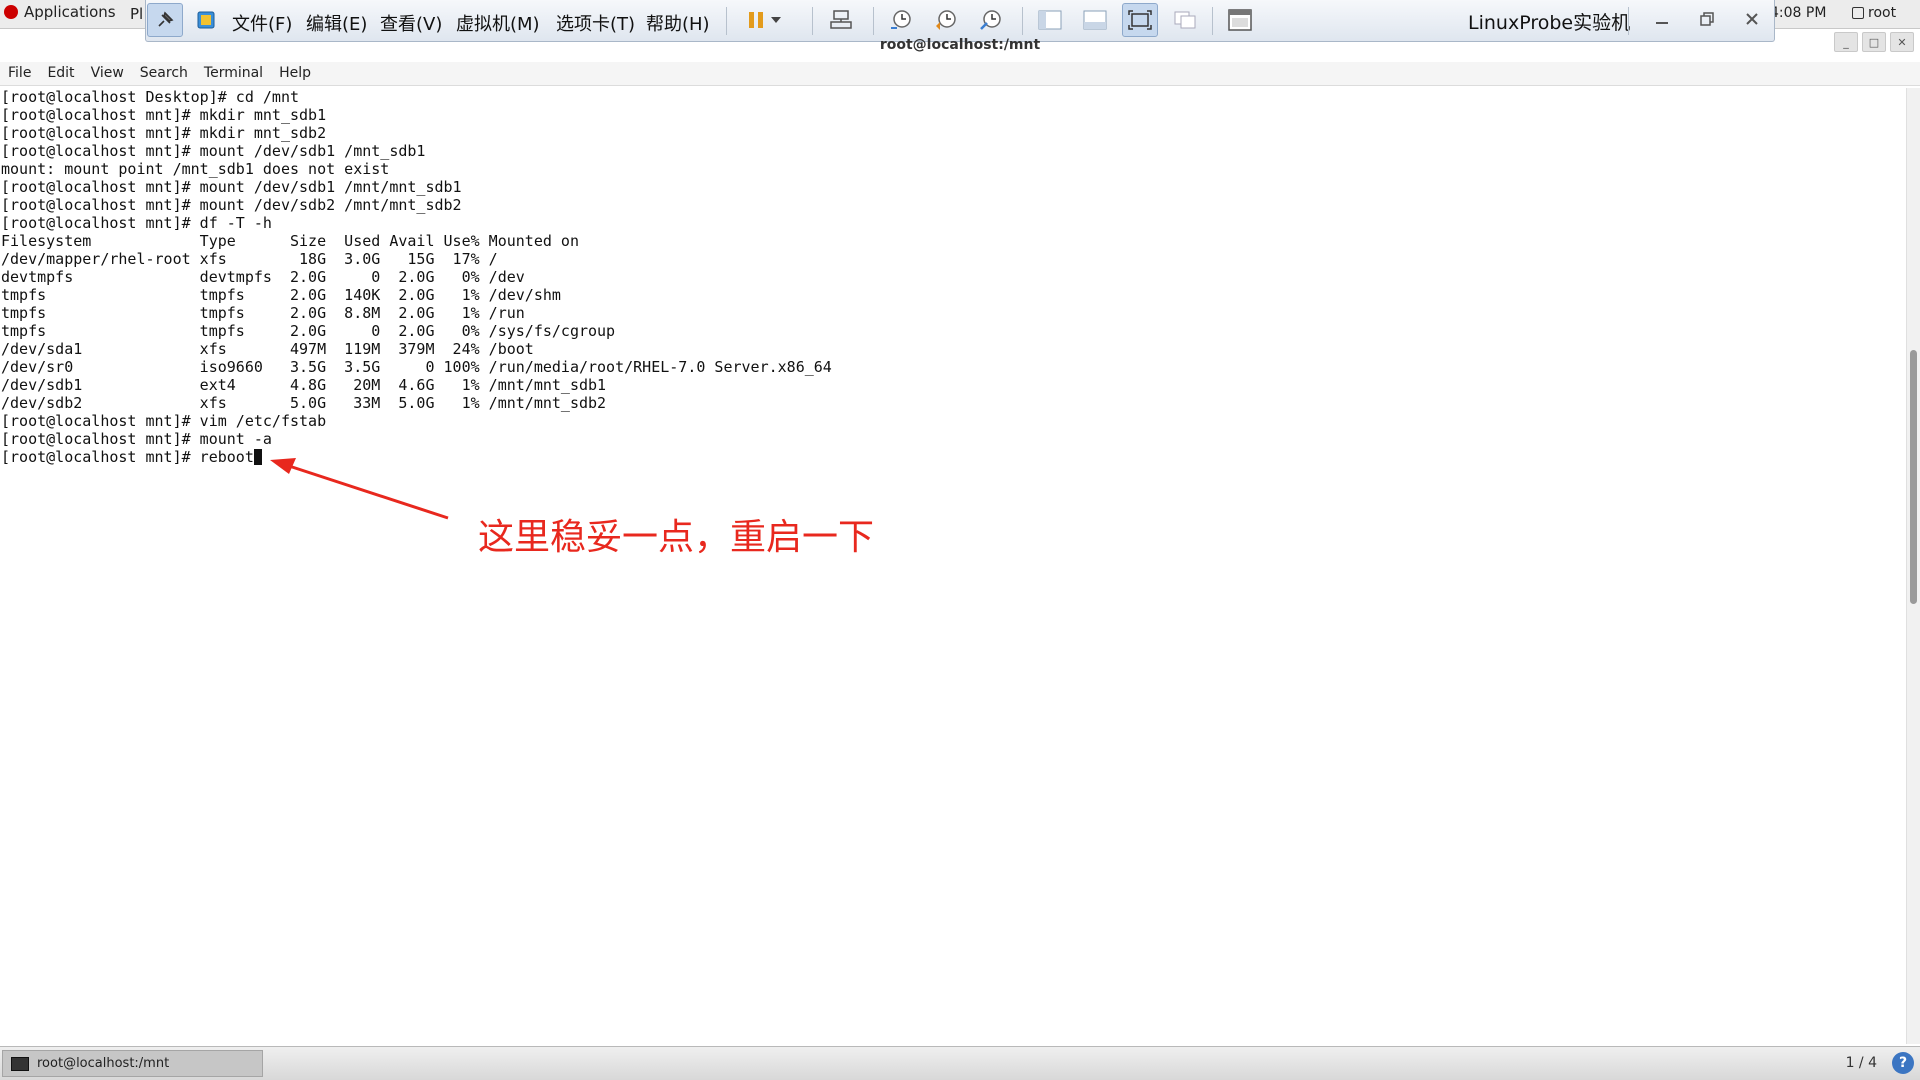  I want to click on workspace-indicator: 1 / 4, so click(1861, 1063).